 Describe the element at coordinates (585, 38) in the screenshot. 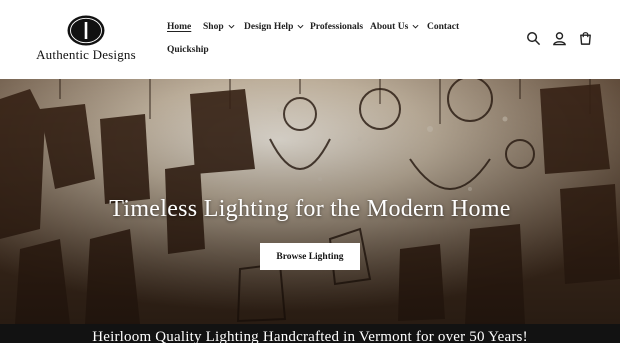

I see `cart-icon` at that location.